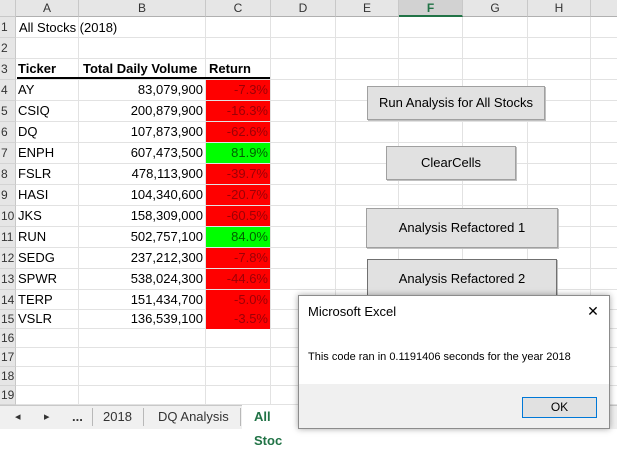  I want to click on select-all-corner, so click(8, 8).